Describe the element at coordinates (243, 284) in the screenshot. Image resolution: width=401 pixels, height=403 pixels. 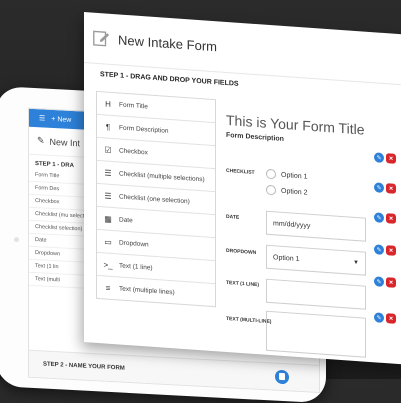
I see `text1-label: TEXT (1 LINE)` at that location.